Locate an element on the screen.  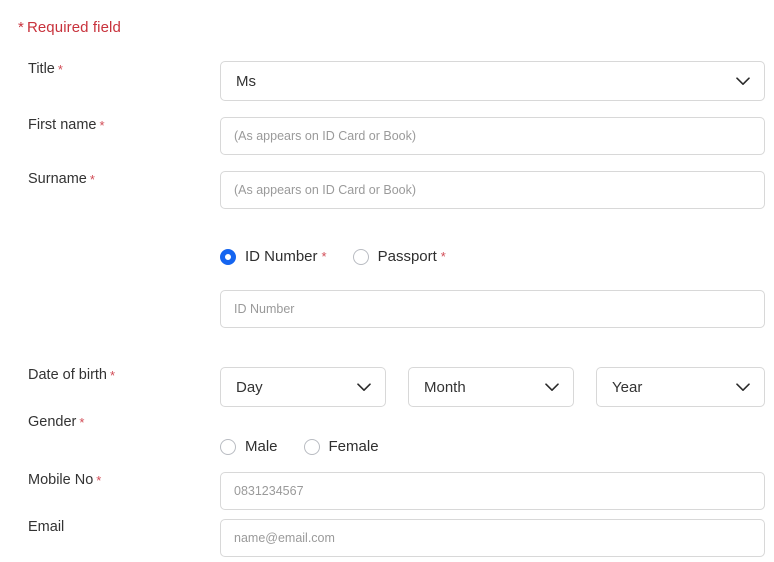
field-col-mobile-no: 0831234567 is located at coordinates (497, 491).